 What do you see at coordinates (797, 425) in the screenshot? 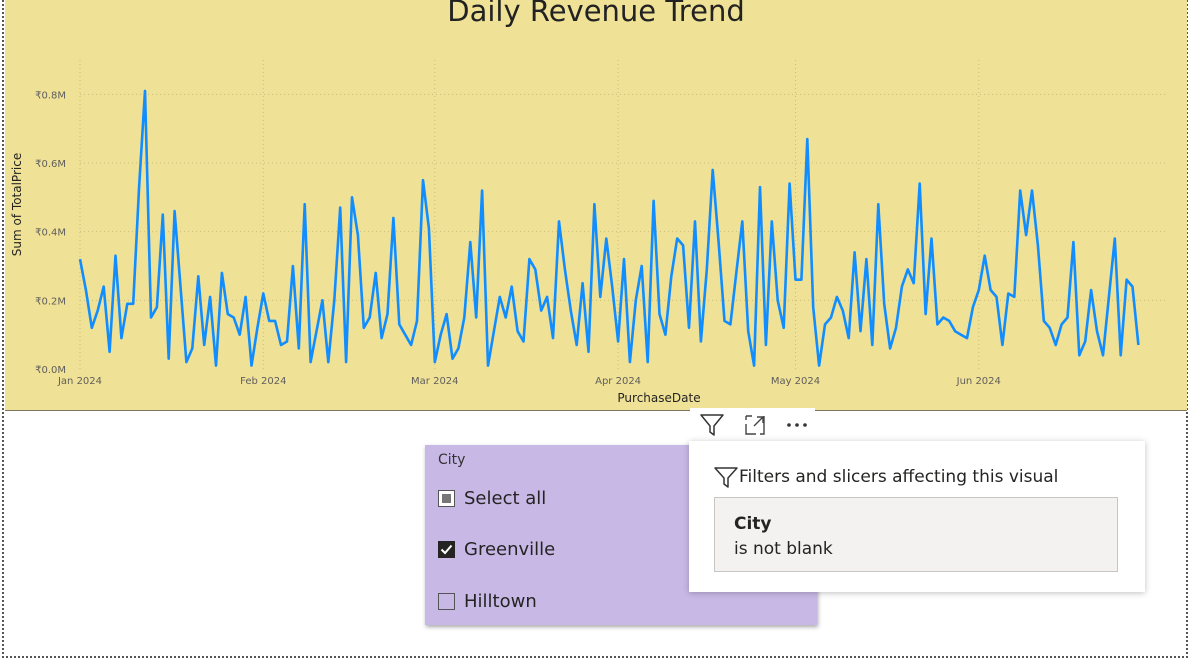
I see `more-options-icon` at bounding box center [797, 425].